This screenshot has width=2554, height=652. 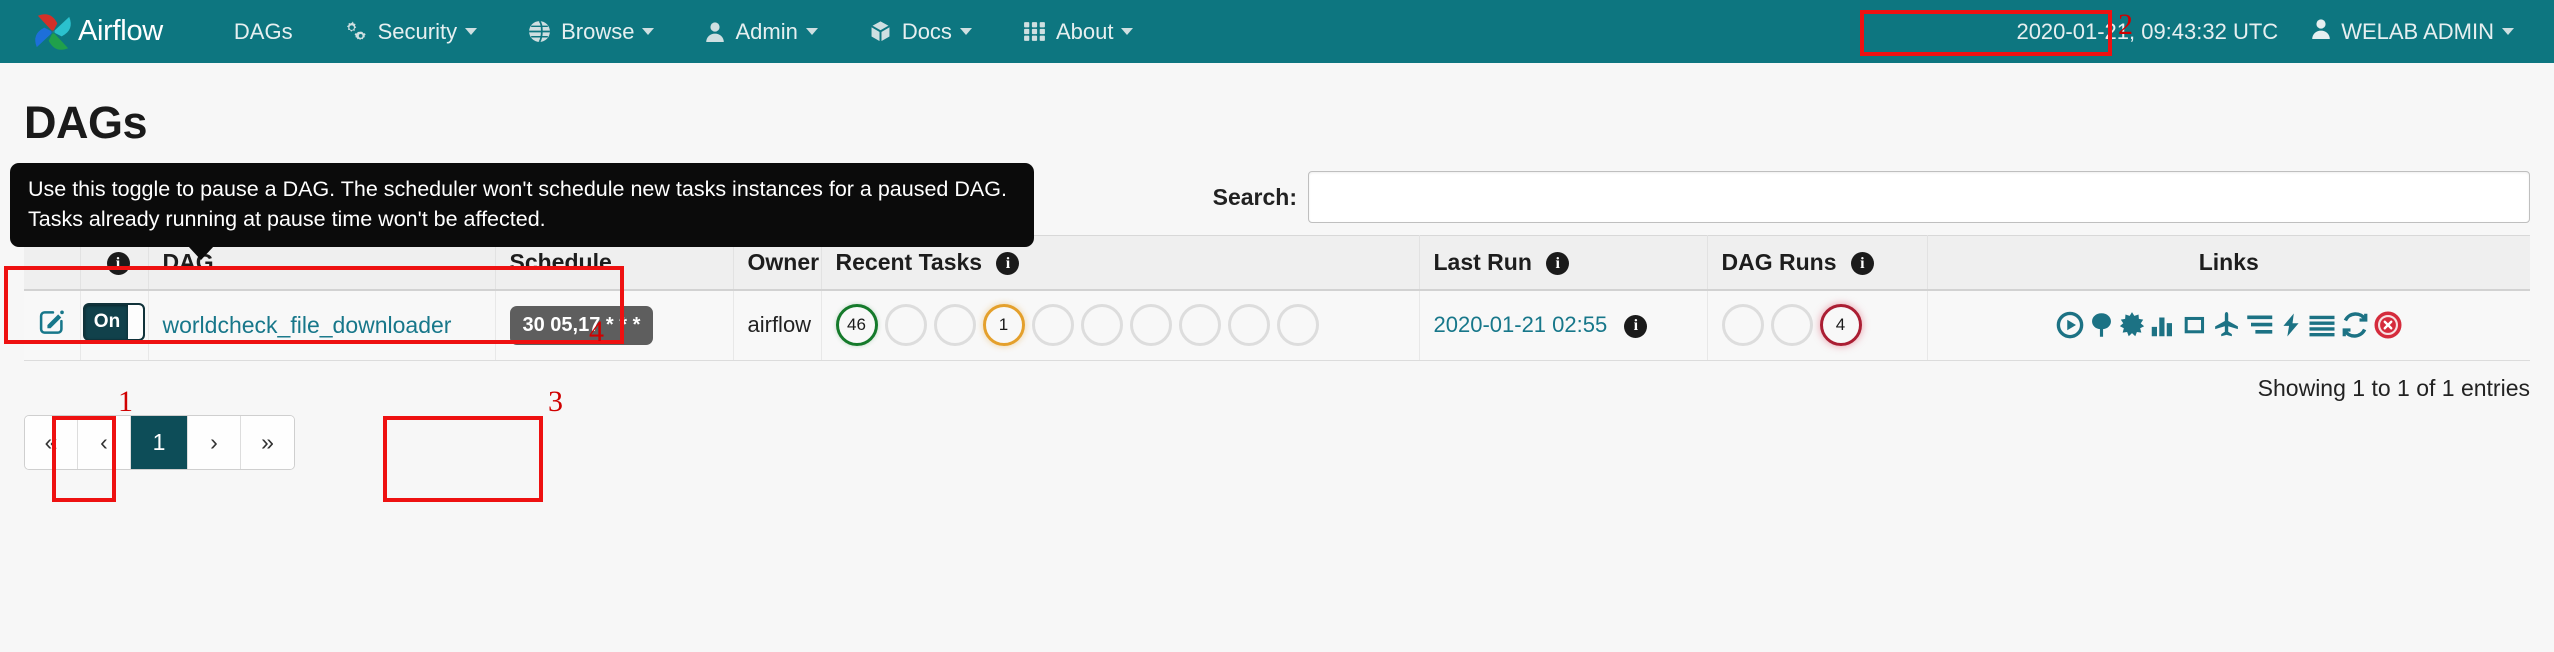 I want to click on nav-item-label: Docs, so click(x=926, y=31).